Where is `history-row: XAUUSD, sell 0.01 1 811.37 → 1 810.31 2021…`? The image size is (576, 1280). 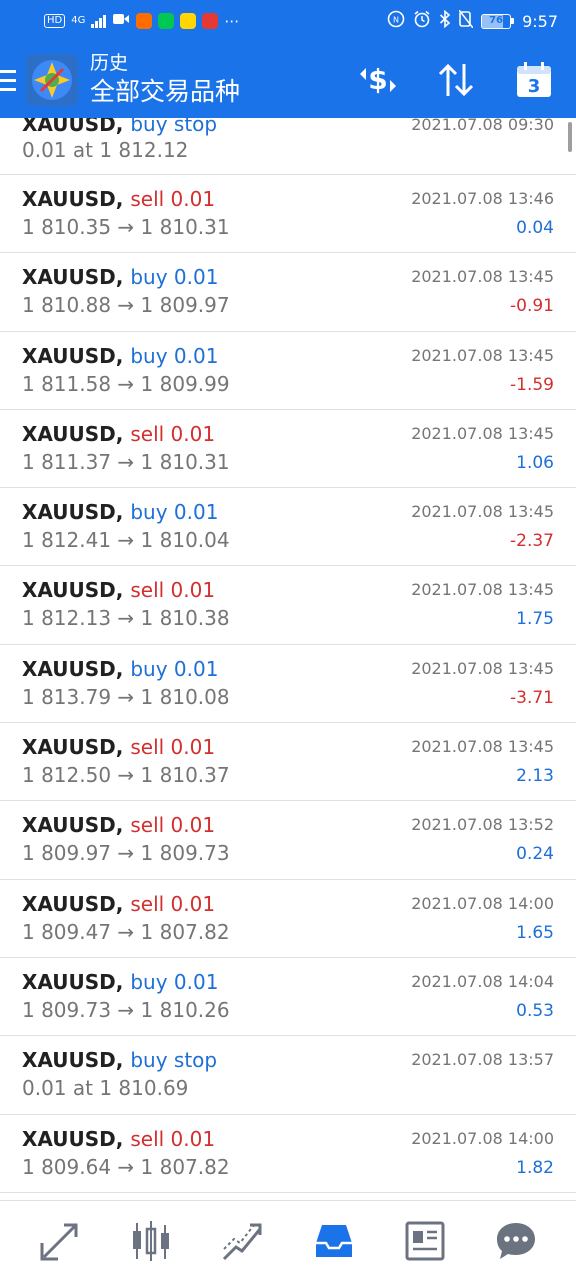
history-row: XAUUSD, sell 0.01 1 811.37 → 1 810.31 2021… is located at coordinates (288, 449).